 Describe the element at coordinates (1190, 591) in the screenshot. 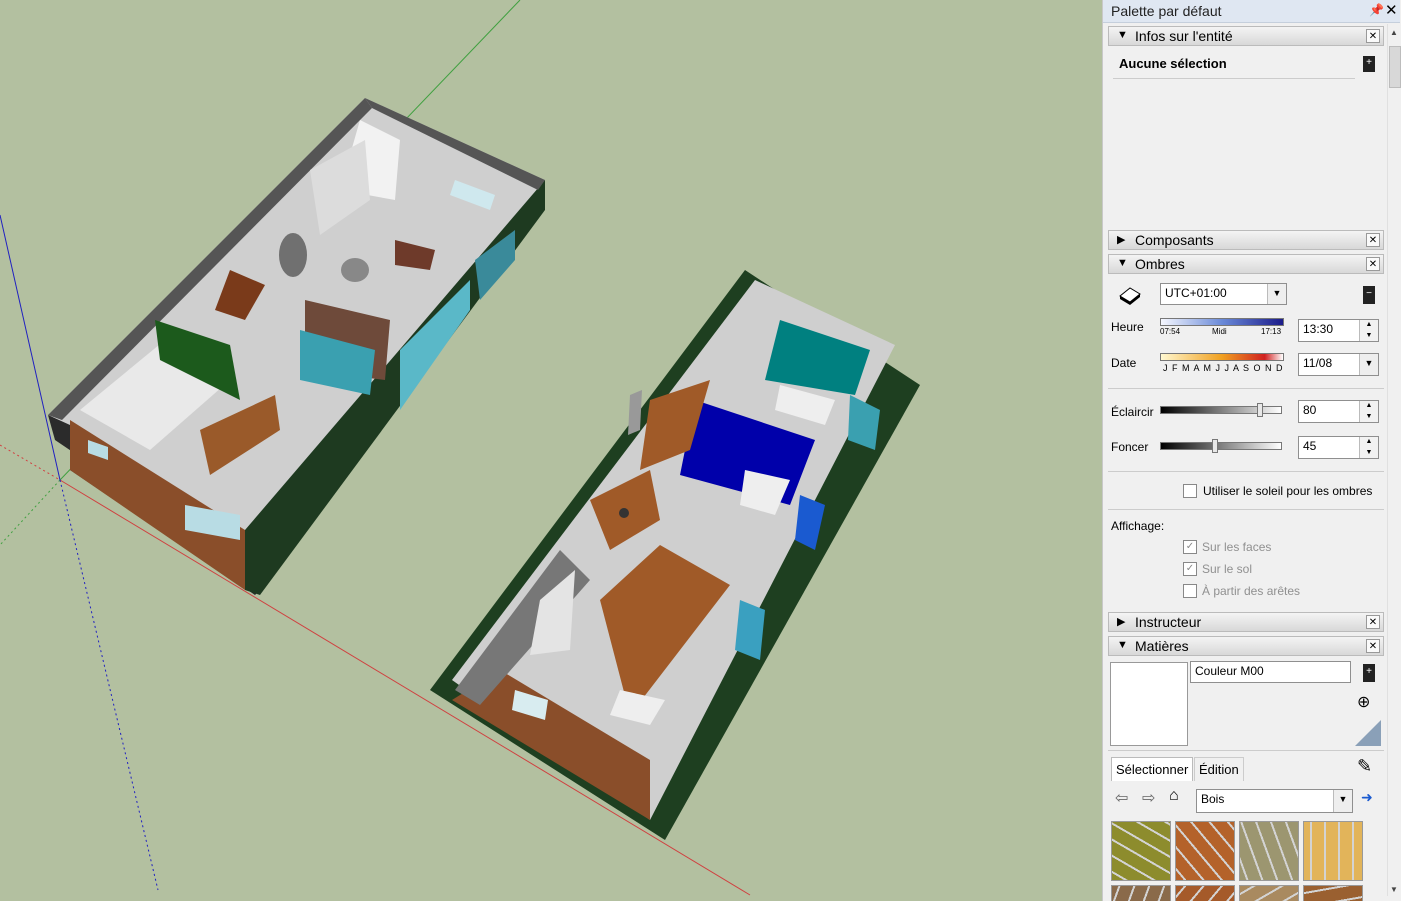

I see `from-edges-checkbox` at that location.